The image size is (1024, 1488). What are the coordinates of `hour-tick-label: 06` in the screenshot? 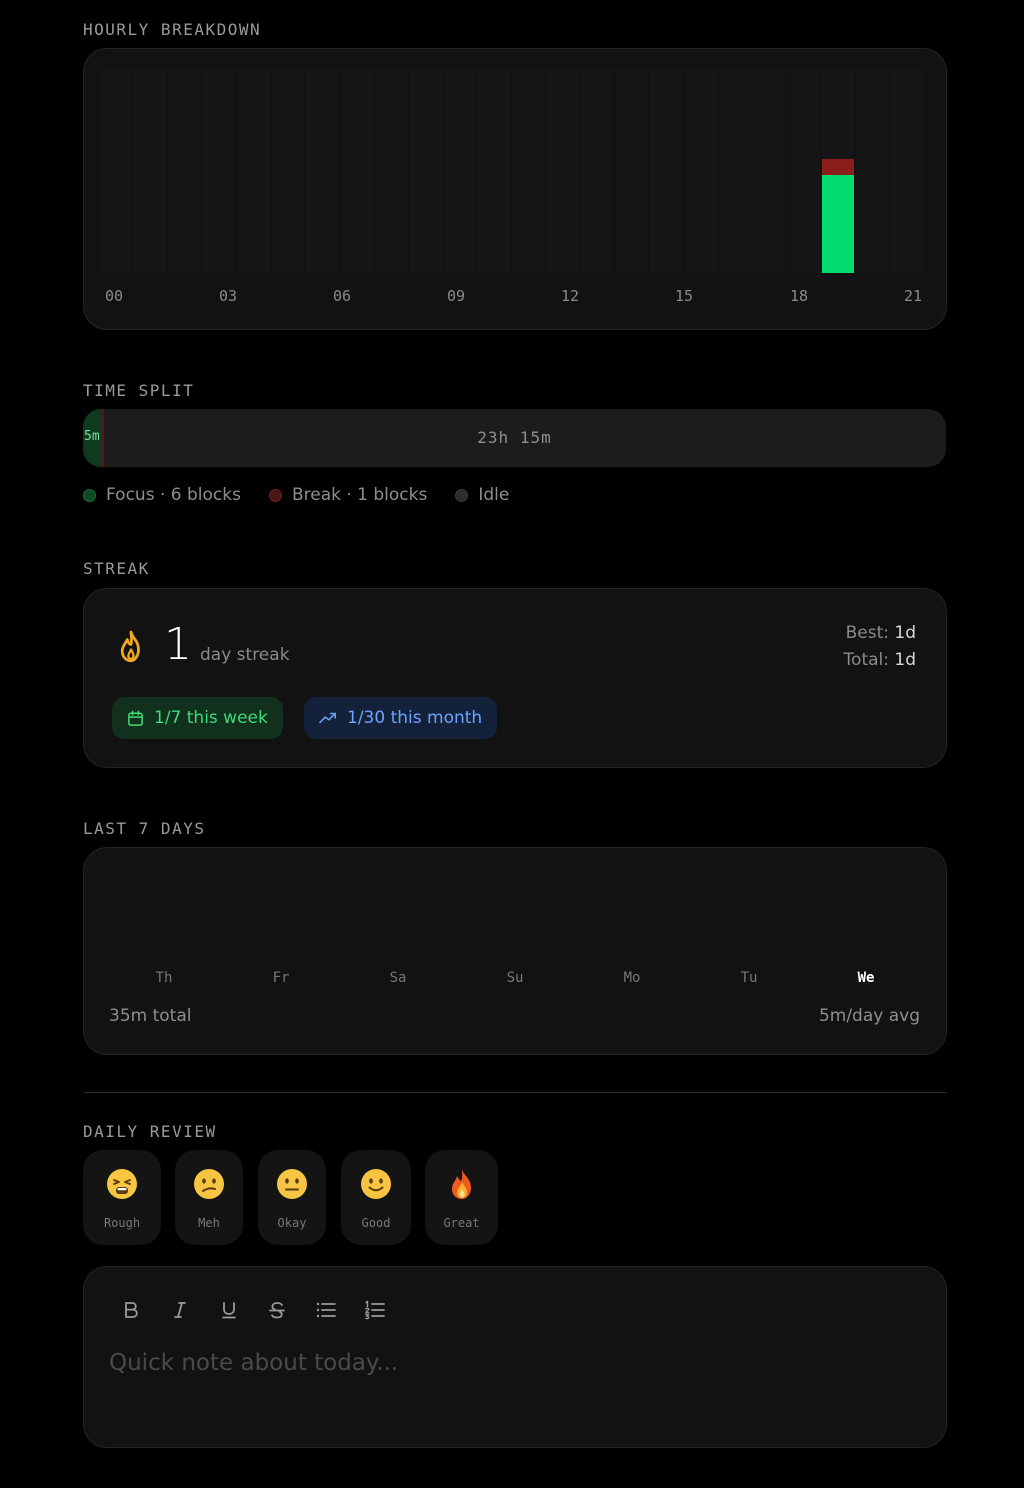 It's located at (342, 296).